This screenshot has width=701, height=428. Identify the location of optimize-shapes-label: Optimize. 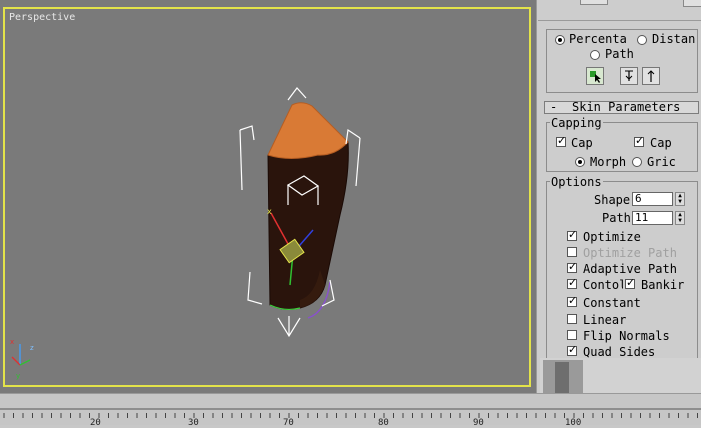
(612, 237).